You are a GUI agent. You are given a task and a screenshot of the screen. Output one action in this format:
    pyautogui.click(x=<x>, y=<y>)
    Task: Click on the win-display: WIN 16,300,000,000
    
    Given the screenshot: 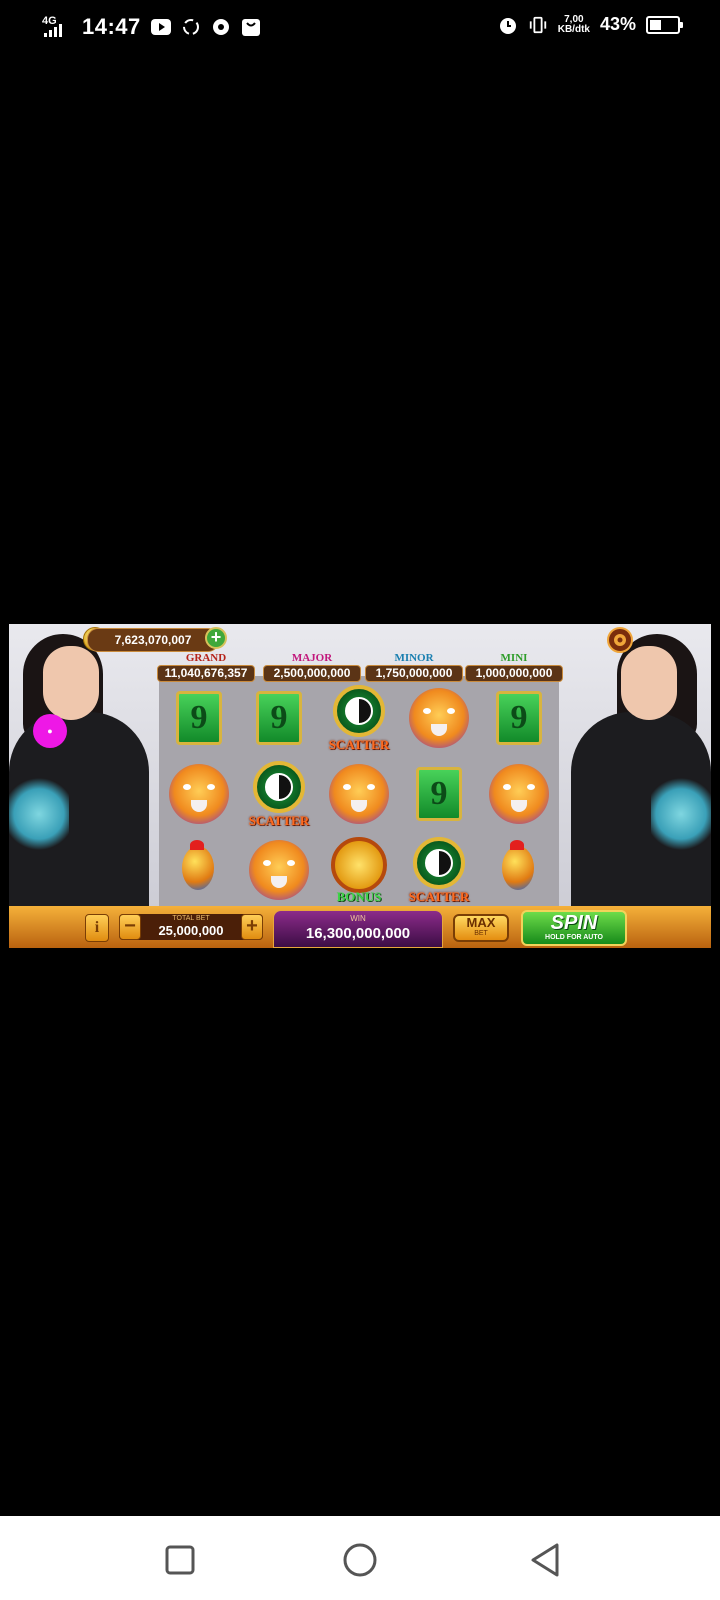 What is the action you would take?
    pyautogui.click(x=358, y=929)
    